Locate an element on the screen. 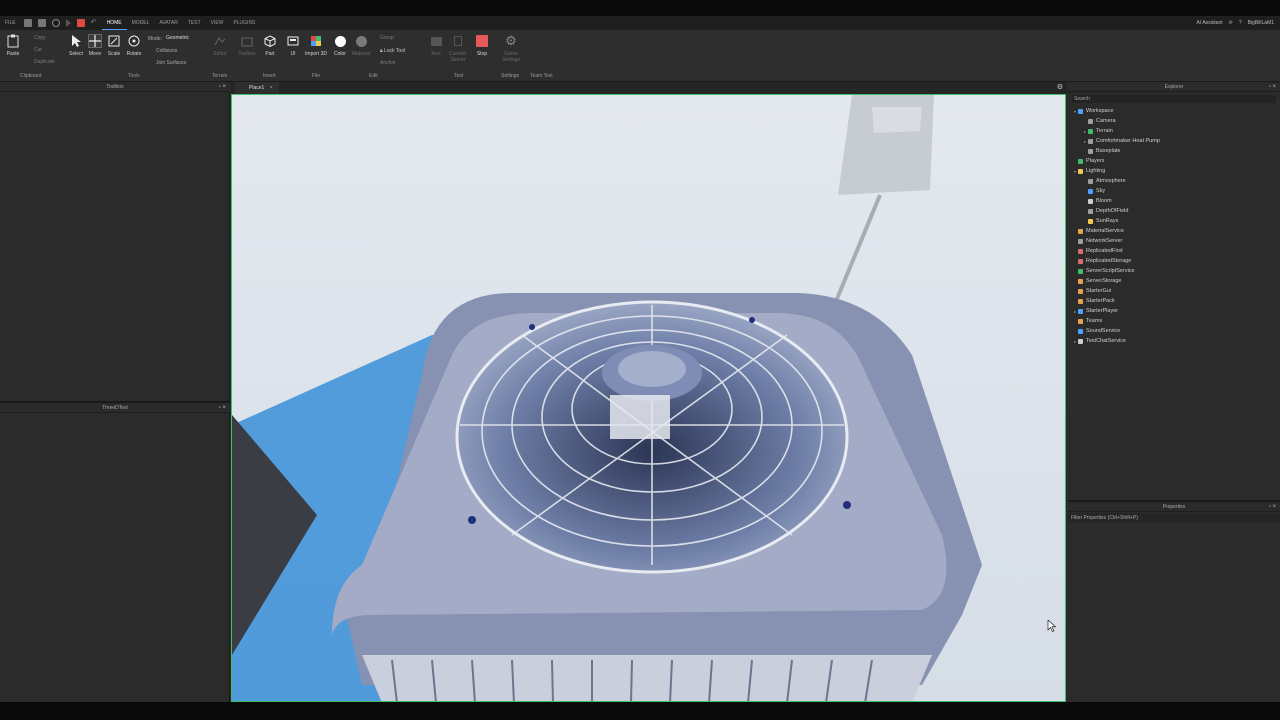 The height and width of the screenshot is (720, 1280). mouse-cursor-icon is located at coordinates (1052, 626).